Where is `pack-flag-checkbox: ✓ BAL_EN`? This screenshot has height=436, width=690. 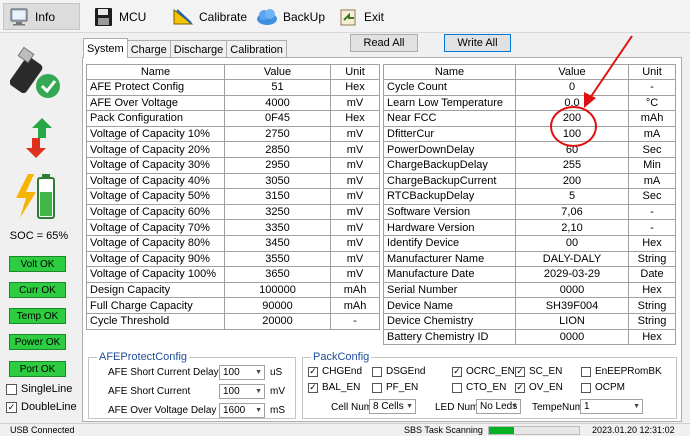 pack-flag-checkbox: ✓ BAL_EN is located at coordinates (334, 387).